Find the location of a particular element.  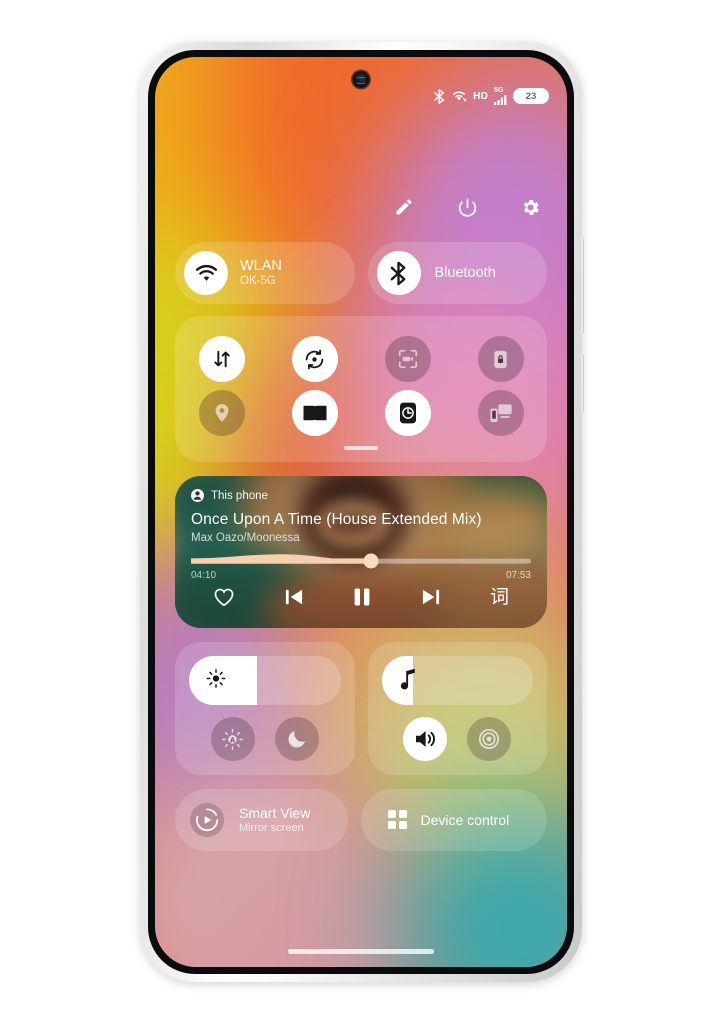

grid-dots-icon is located at coordinates (398, 820).